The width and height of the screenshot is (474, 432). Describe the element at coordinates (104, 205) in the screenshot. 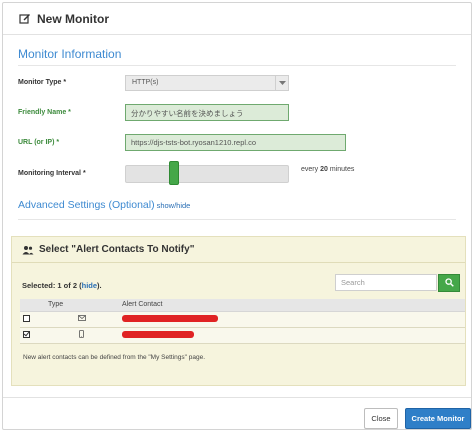

I see `advanced-settings-heading: Advanced Settings (Optional) show/hide` at that location.